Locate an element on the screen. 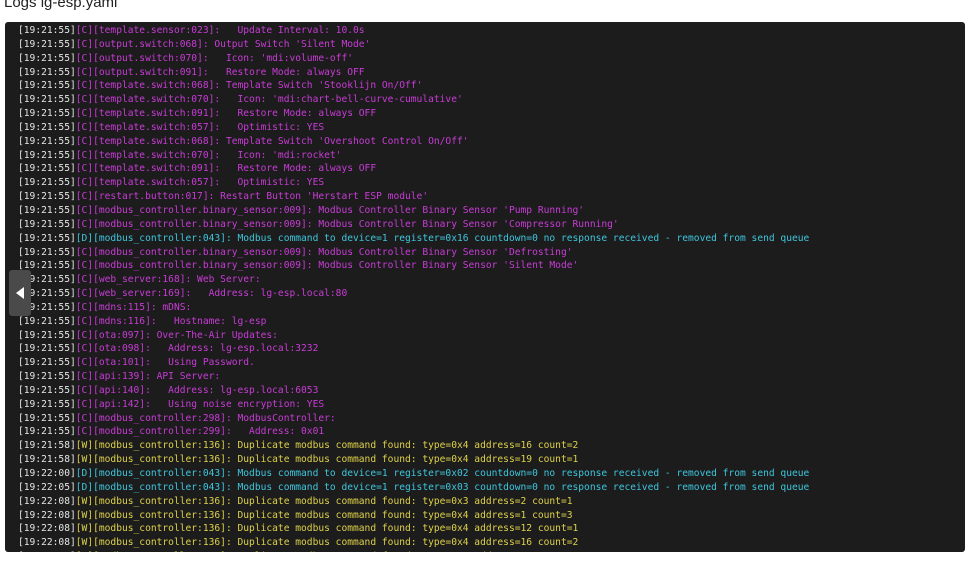  log-line: [19:21:55][C][mdns:115]: mDNS: is located at coordinates (491, 308).